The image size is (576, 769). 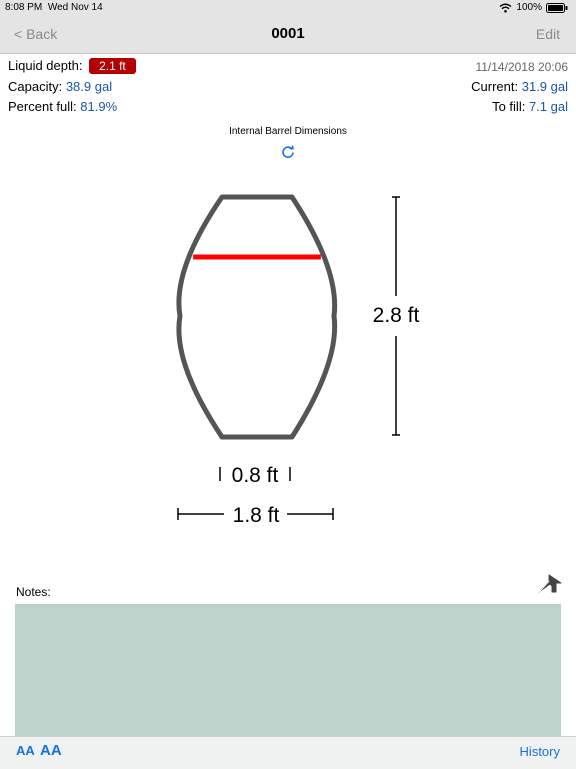 What do you see at coordinates (25, 750) in the screenshot?
I see `font-smaller-button: AA` at bounding box center [25, 750].